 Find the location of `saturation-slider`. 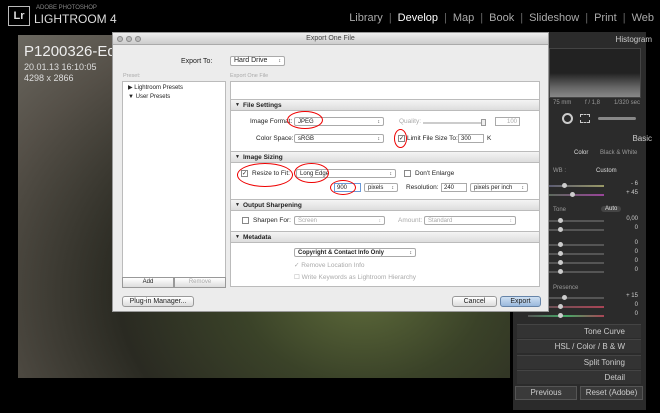

saturation-slider is located at coordinates (566, 315).